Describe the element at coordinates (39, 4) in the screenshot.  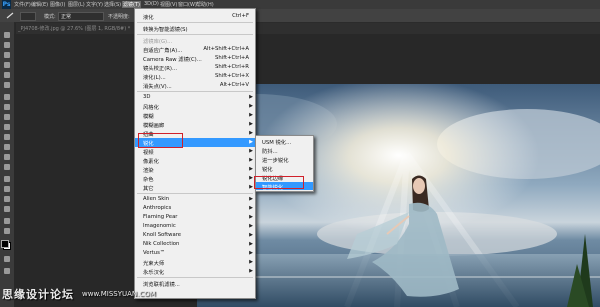
I see `menu-edit: 编辑(E)` at that location.